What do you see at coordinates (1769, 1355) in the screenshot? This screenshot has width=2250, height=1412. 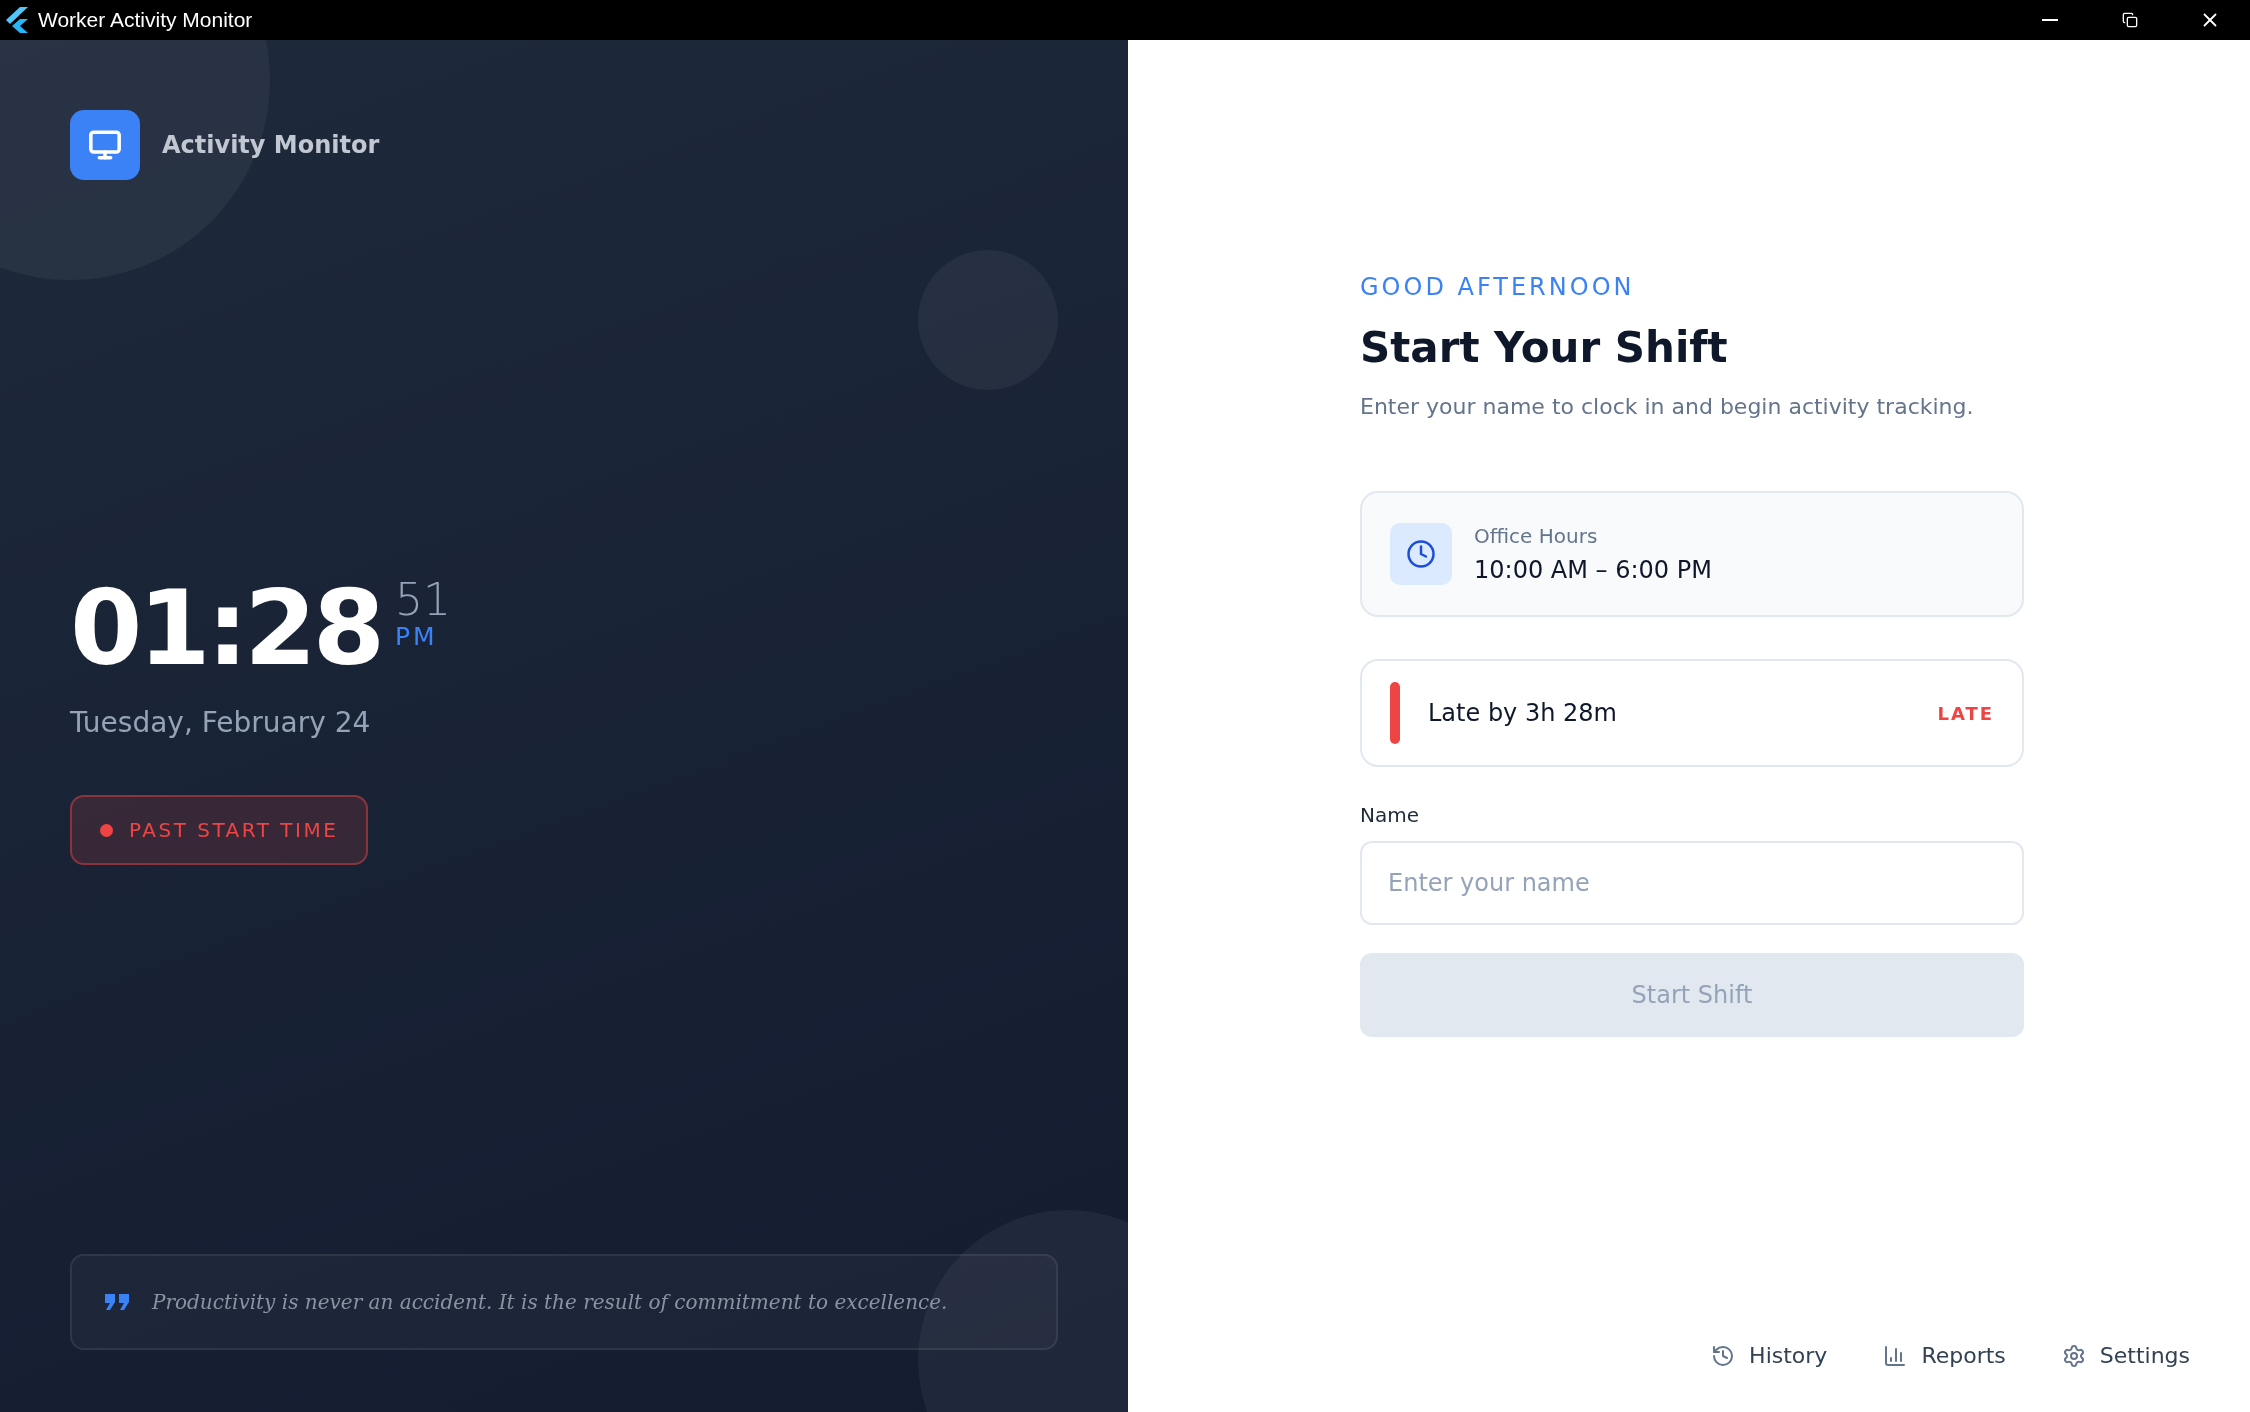 I see `footer-link: History` at bounding box center [1769, 1355].